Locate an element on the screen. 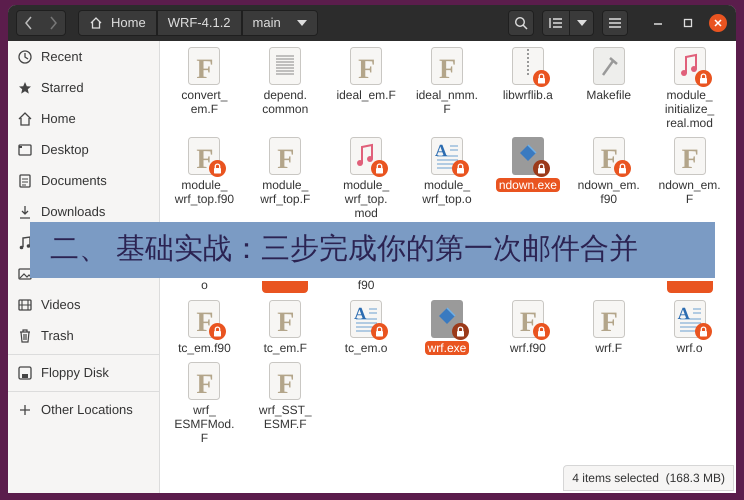  file-name: module_initialize_real.mod is located at coordinates (689, 109).